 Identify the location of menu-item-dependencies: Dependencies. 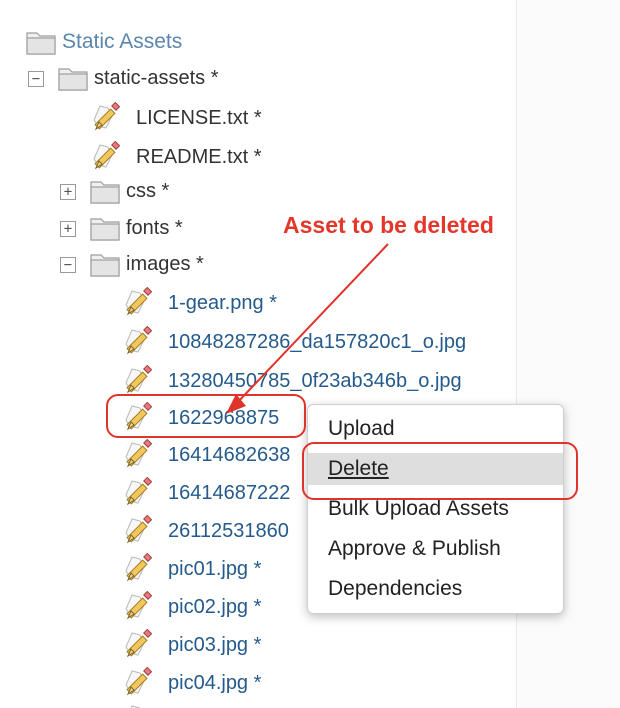
(435, 589).